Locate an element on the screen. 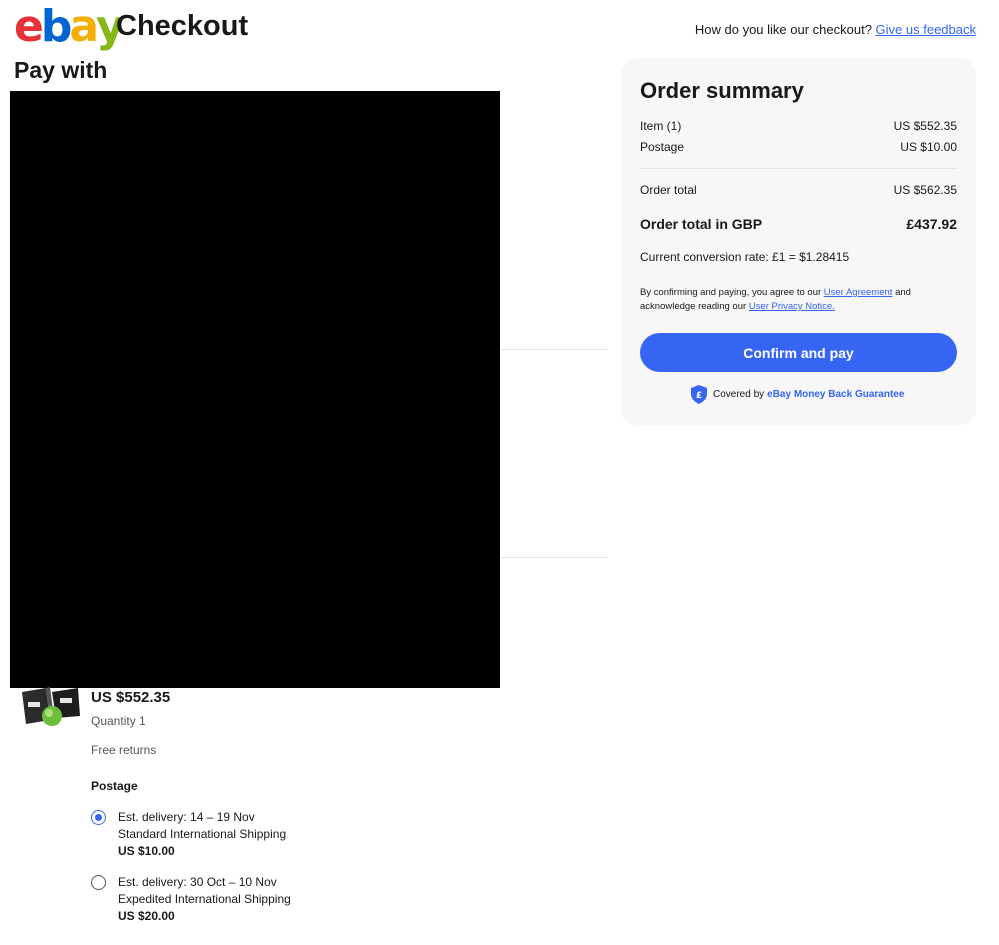  page-title: Checkout is located at coordinates (182, 26).